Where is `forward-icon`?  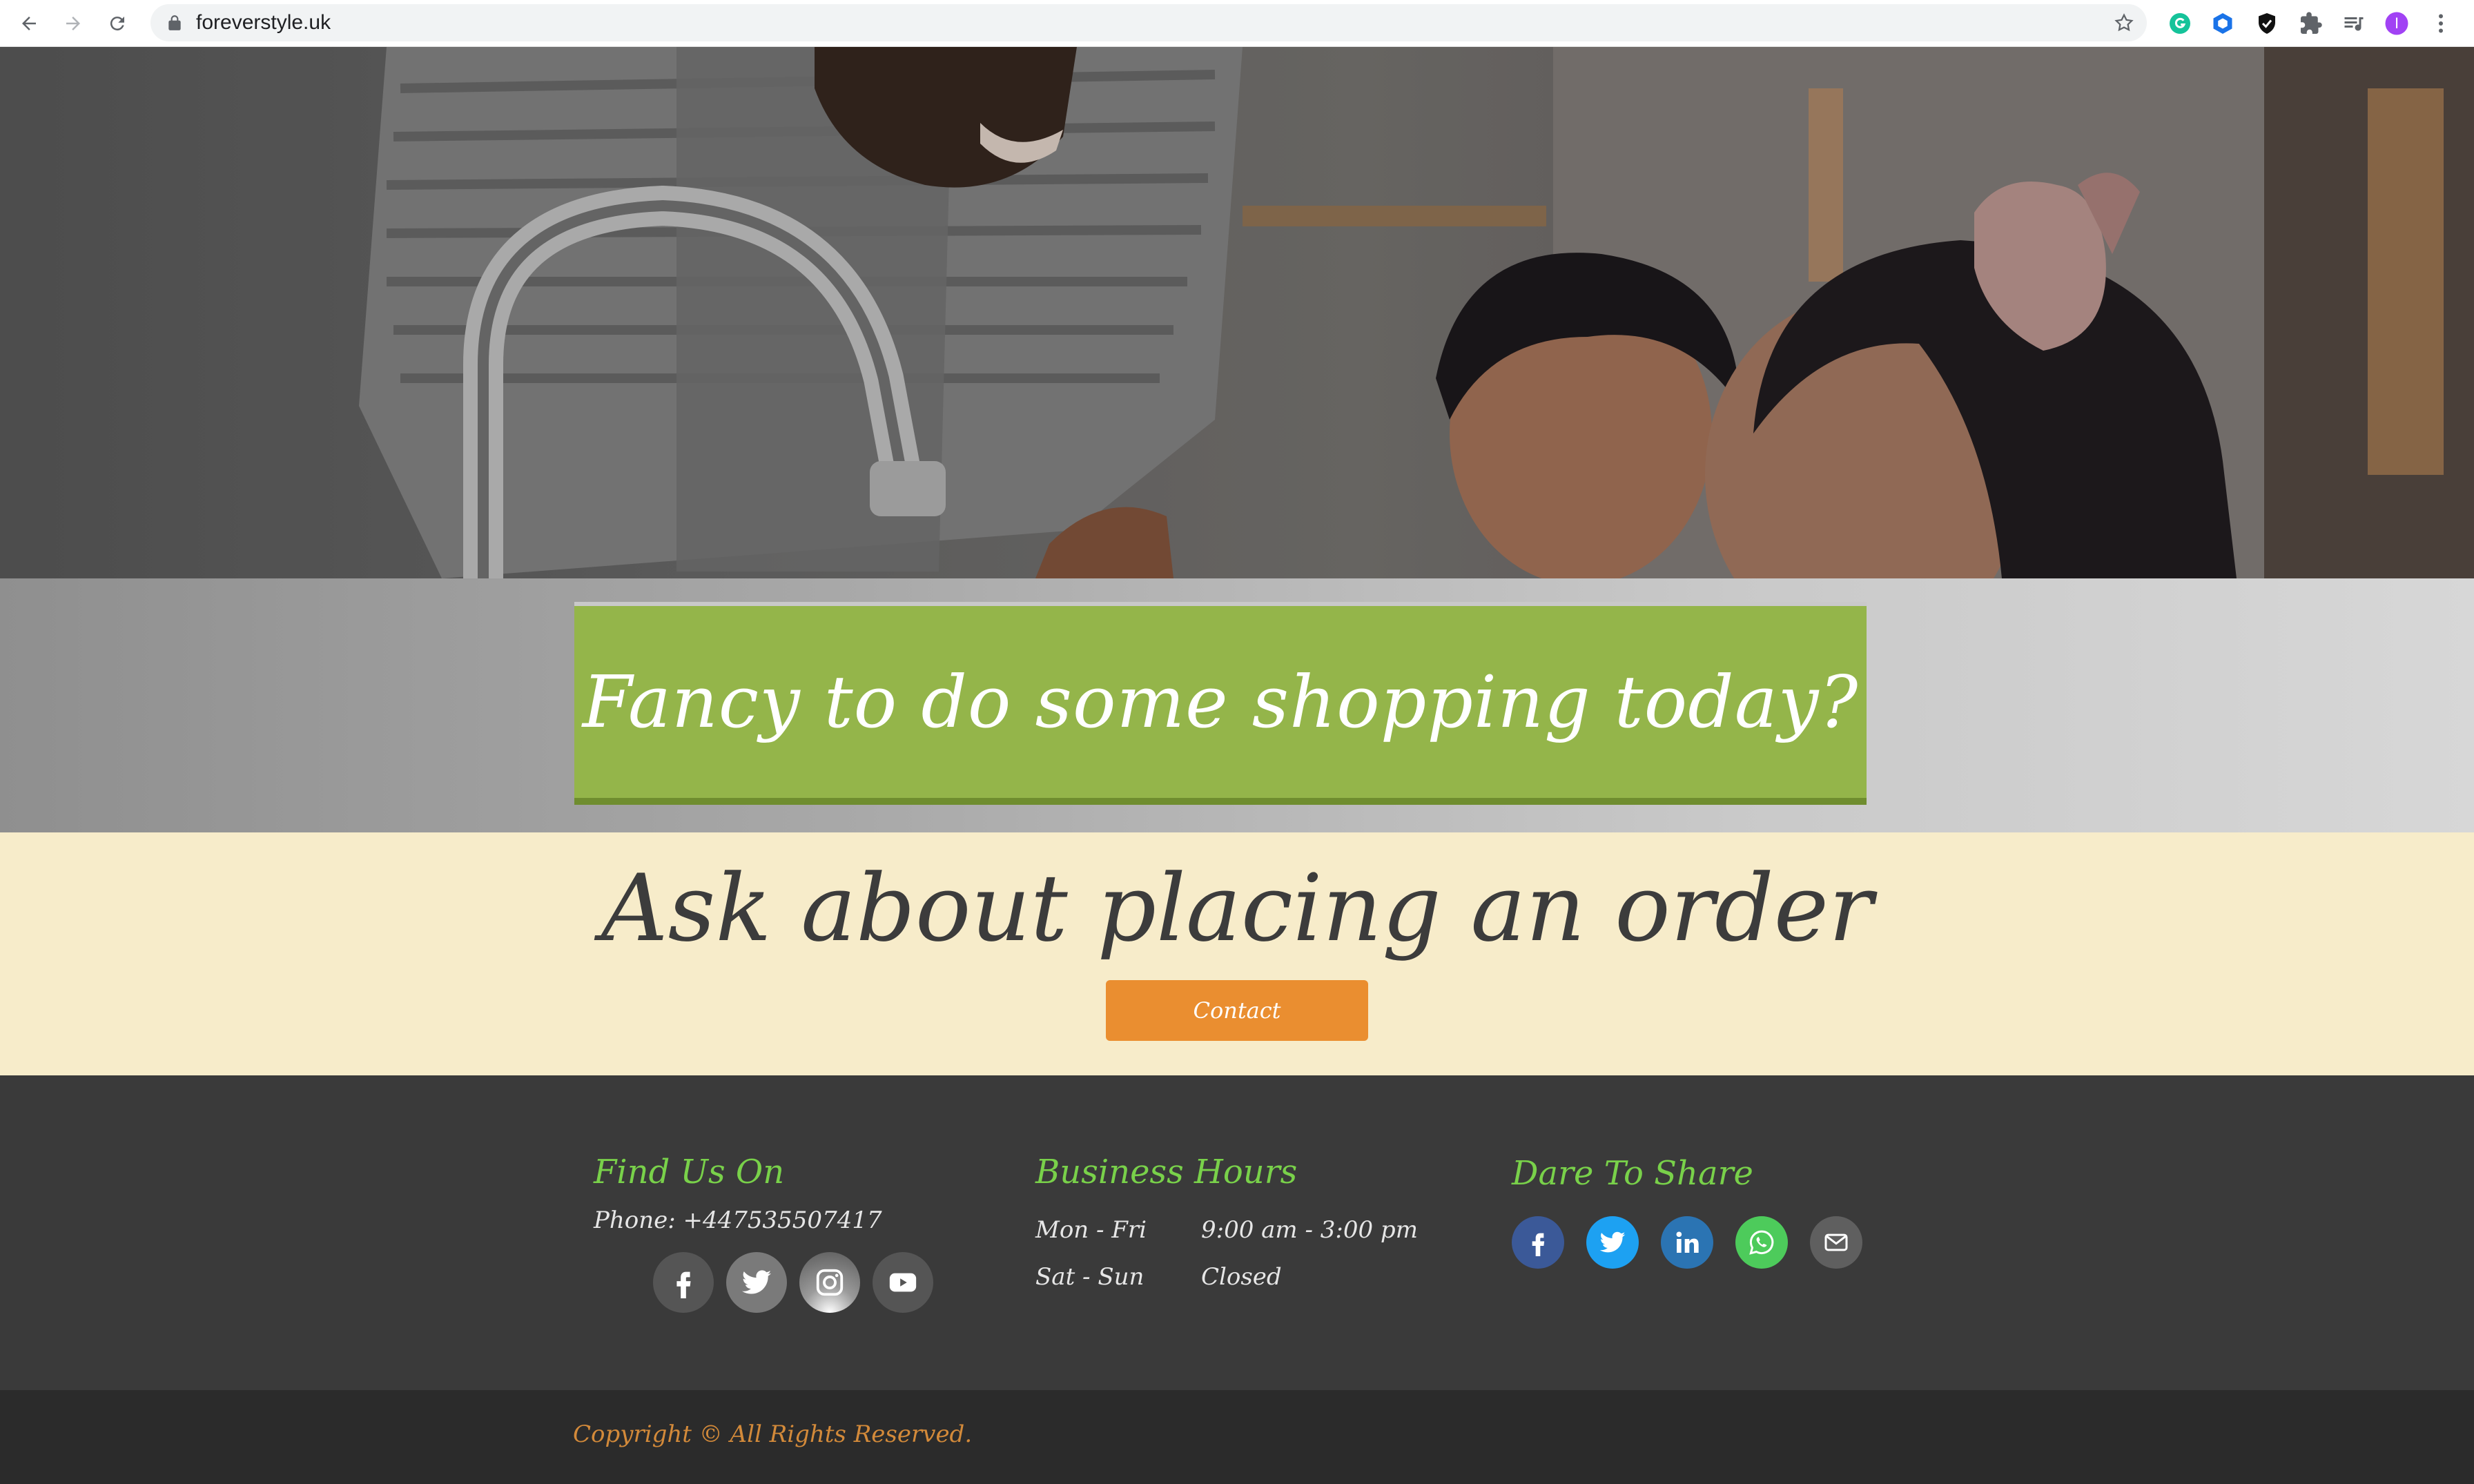
forward-icon is located at coordinates (73, 23).